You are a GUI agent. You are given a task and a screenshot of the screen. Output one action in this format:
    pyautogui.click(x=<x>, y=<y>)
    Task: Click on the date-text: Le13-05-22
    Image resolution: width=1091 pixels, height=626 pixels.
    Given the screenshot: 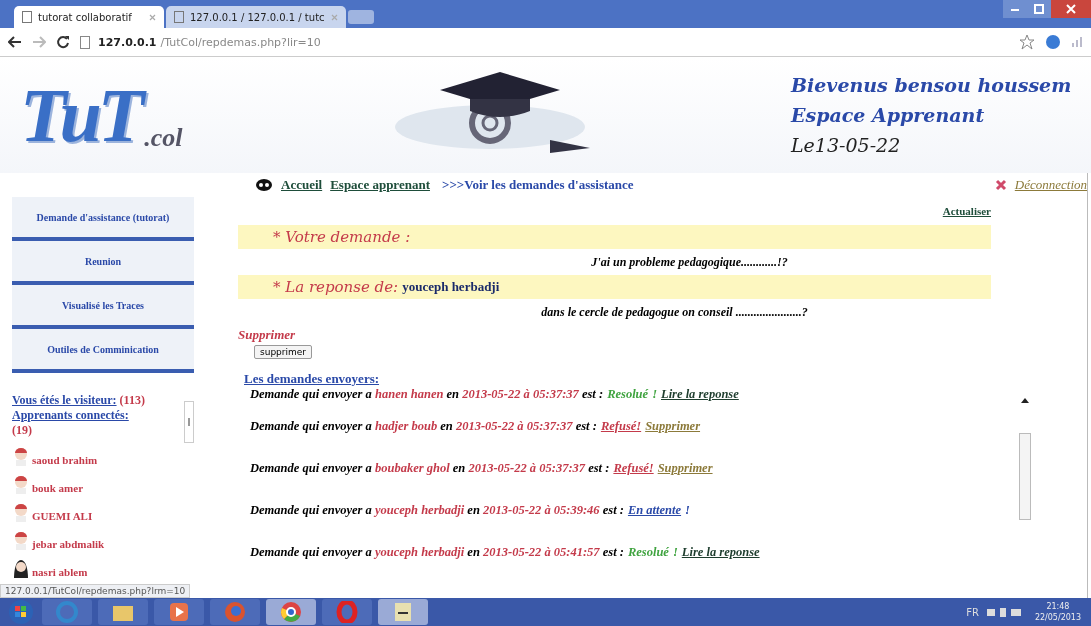 What is the action you would take?
    pyautogui.click(x=846, y=145)
    